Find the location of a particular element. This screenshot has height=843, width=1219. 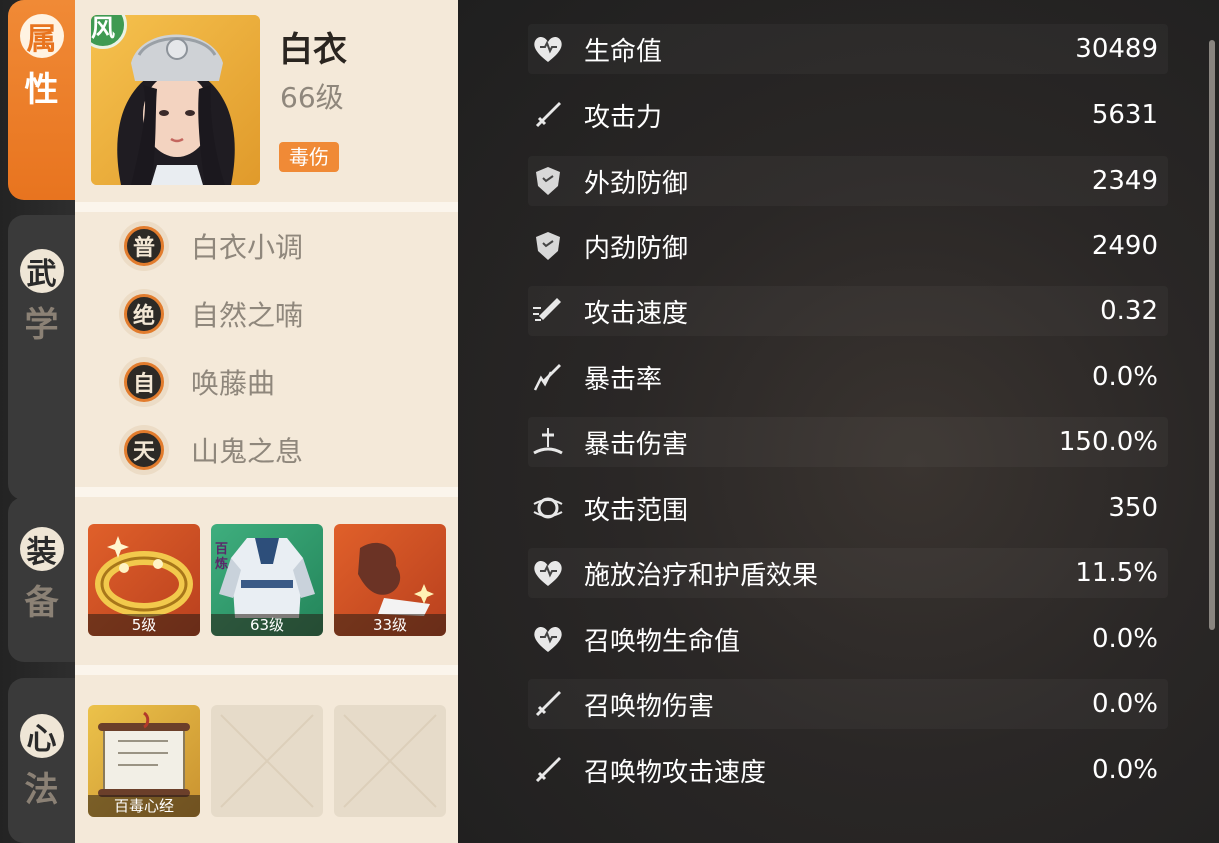

stat-value: 0.32 is located at coordinates (1129, 311).